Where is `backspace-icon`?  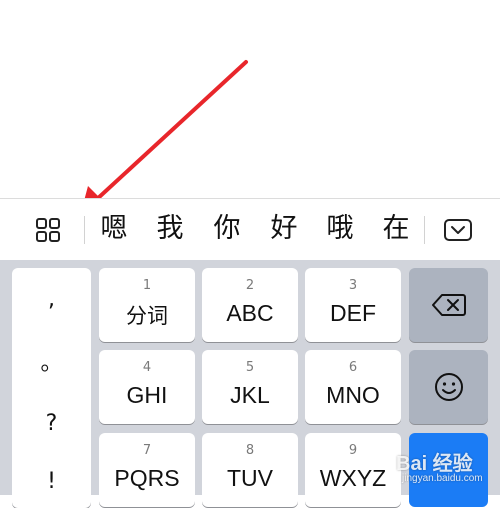
backspace-icon is located at coordinates (448, 305).